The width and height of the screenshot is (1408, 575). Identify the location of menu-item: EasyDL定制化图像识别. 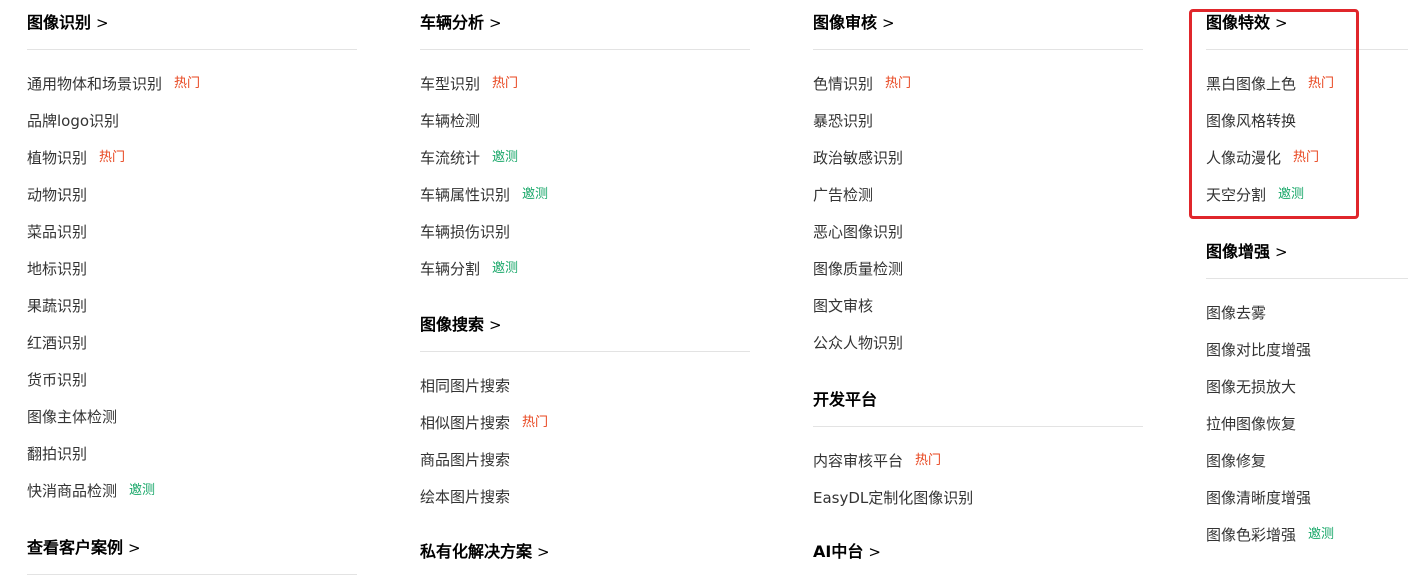
(893, 505).